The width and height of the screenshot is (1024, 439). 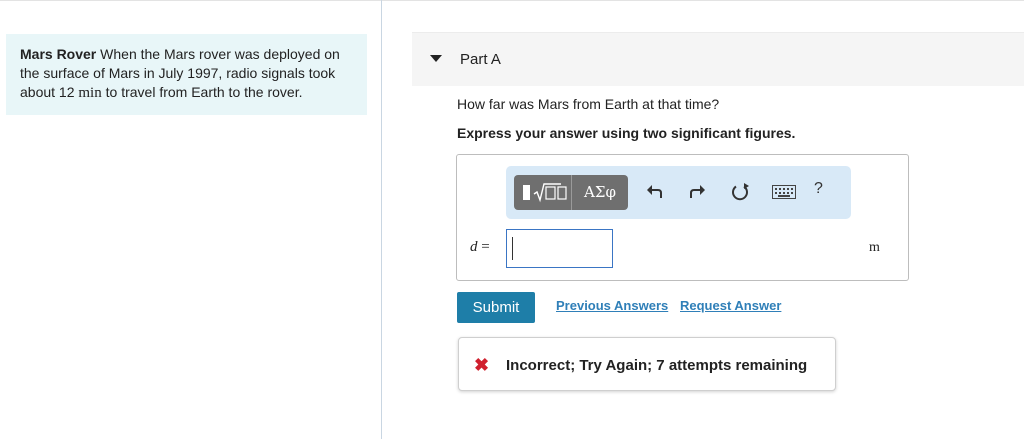 I want to click on redo-icon, so click(x=697, y=191).